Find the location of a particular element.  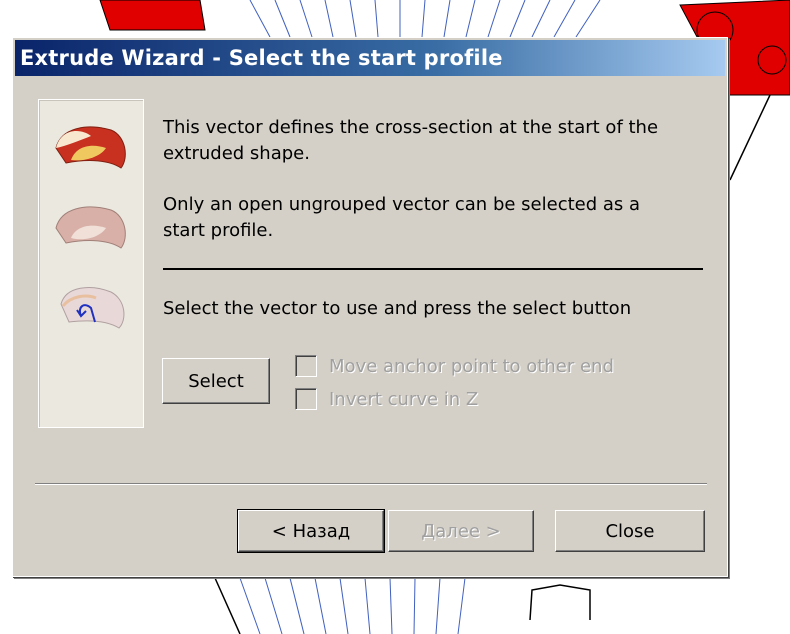

content-separator is located at coordinates (433, 269).